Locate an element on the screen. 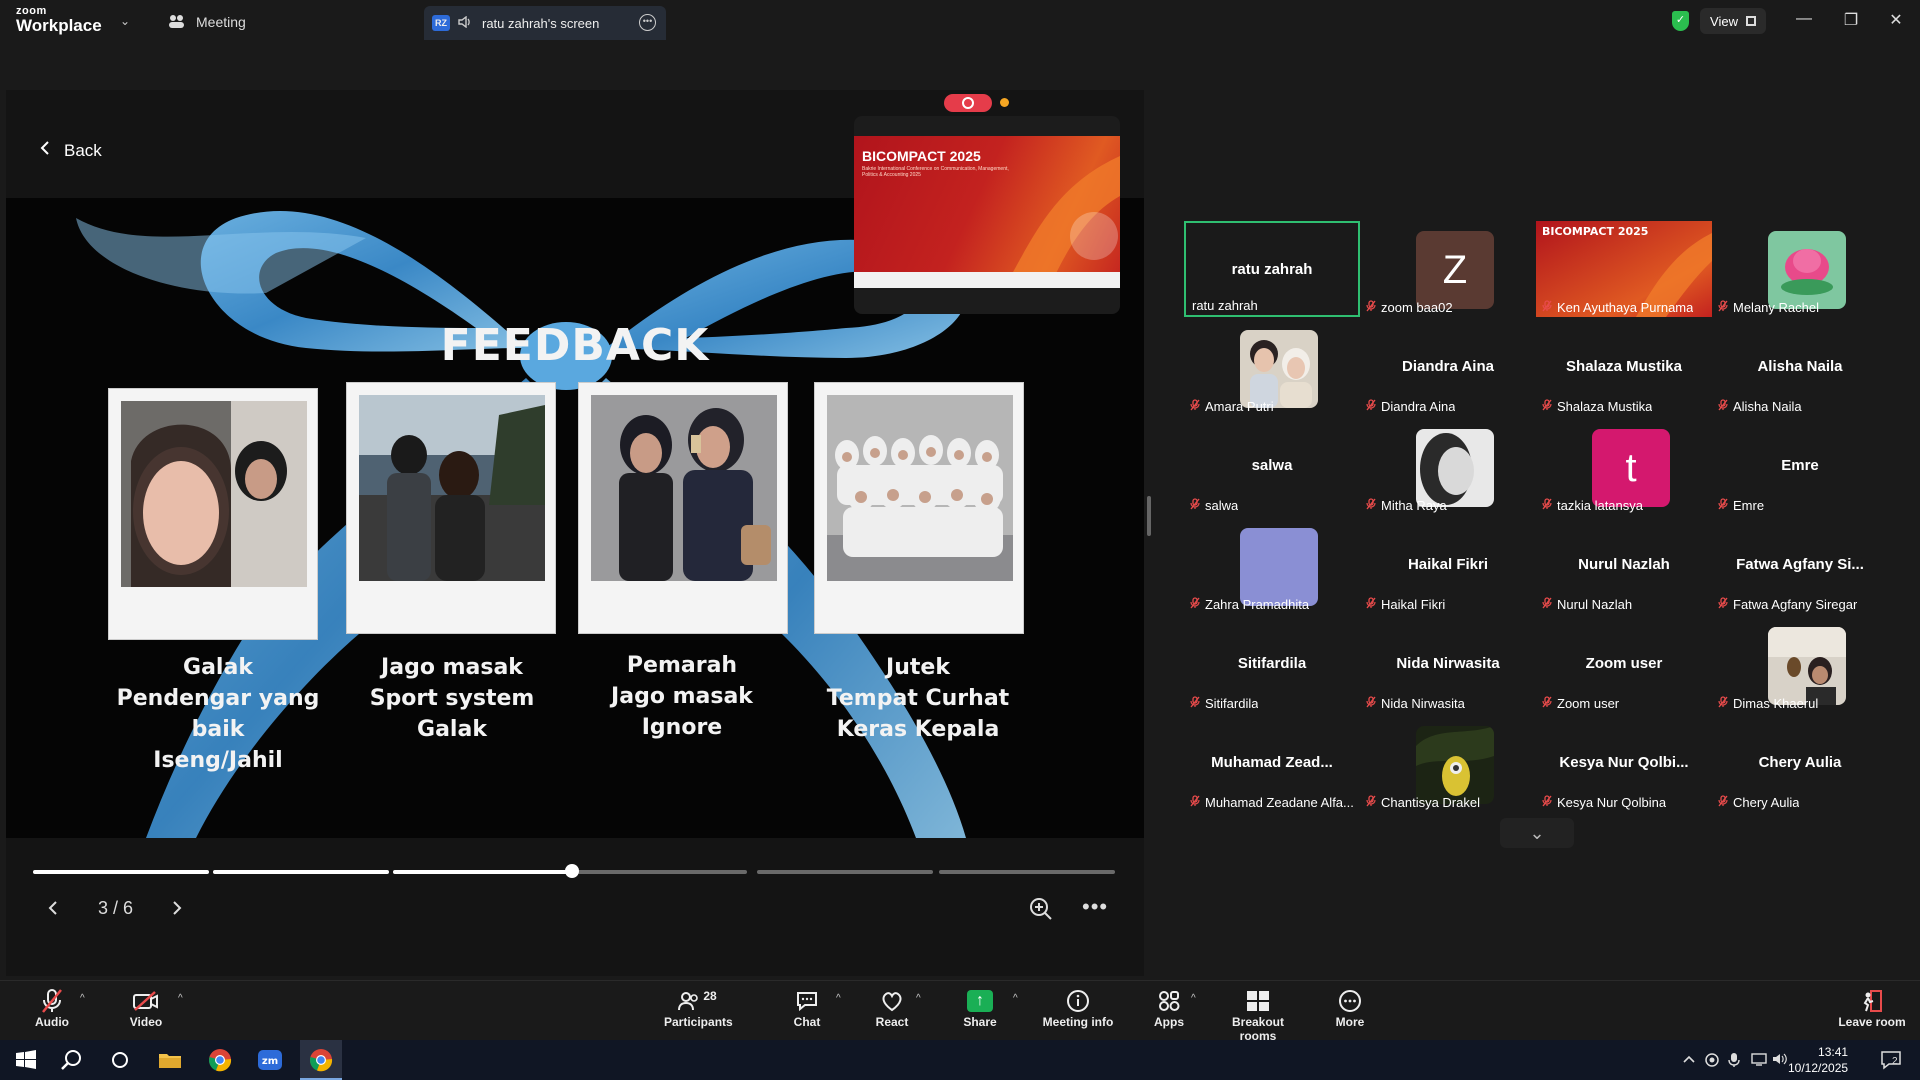 The image size is (1920, 1080). close-icon: ✕ is located at coordinates (1896, 20).